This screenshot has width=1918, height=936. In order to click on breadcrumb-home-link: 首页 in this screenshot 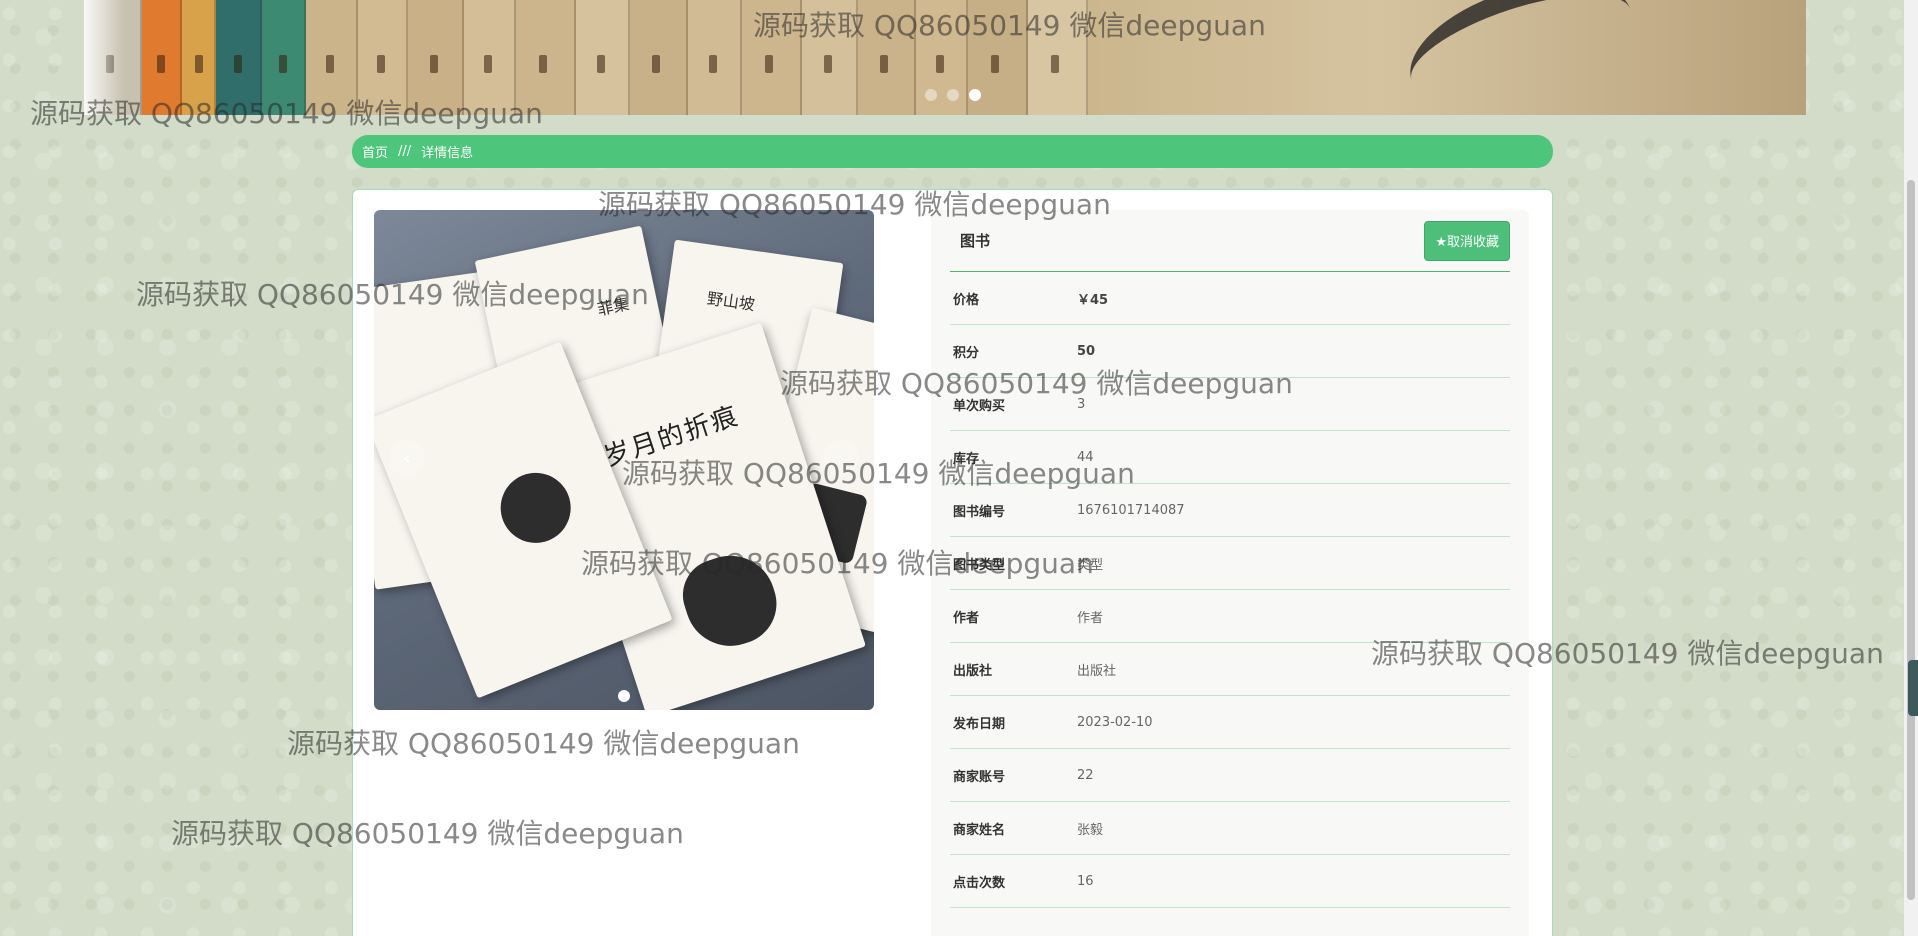, I will do `click(375, 151)`.